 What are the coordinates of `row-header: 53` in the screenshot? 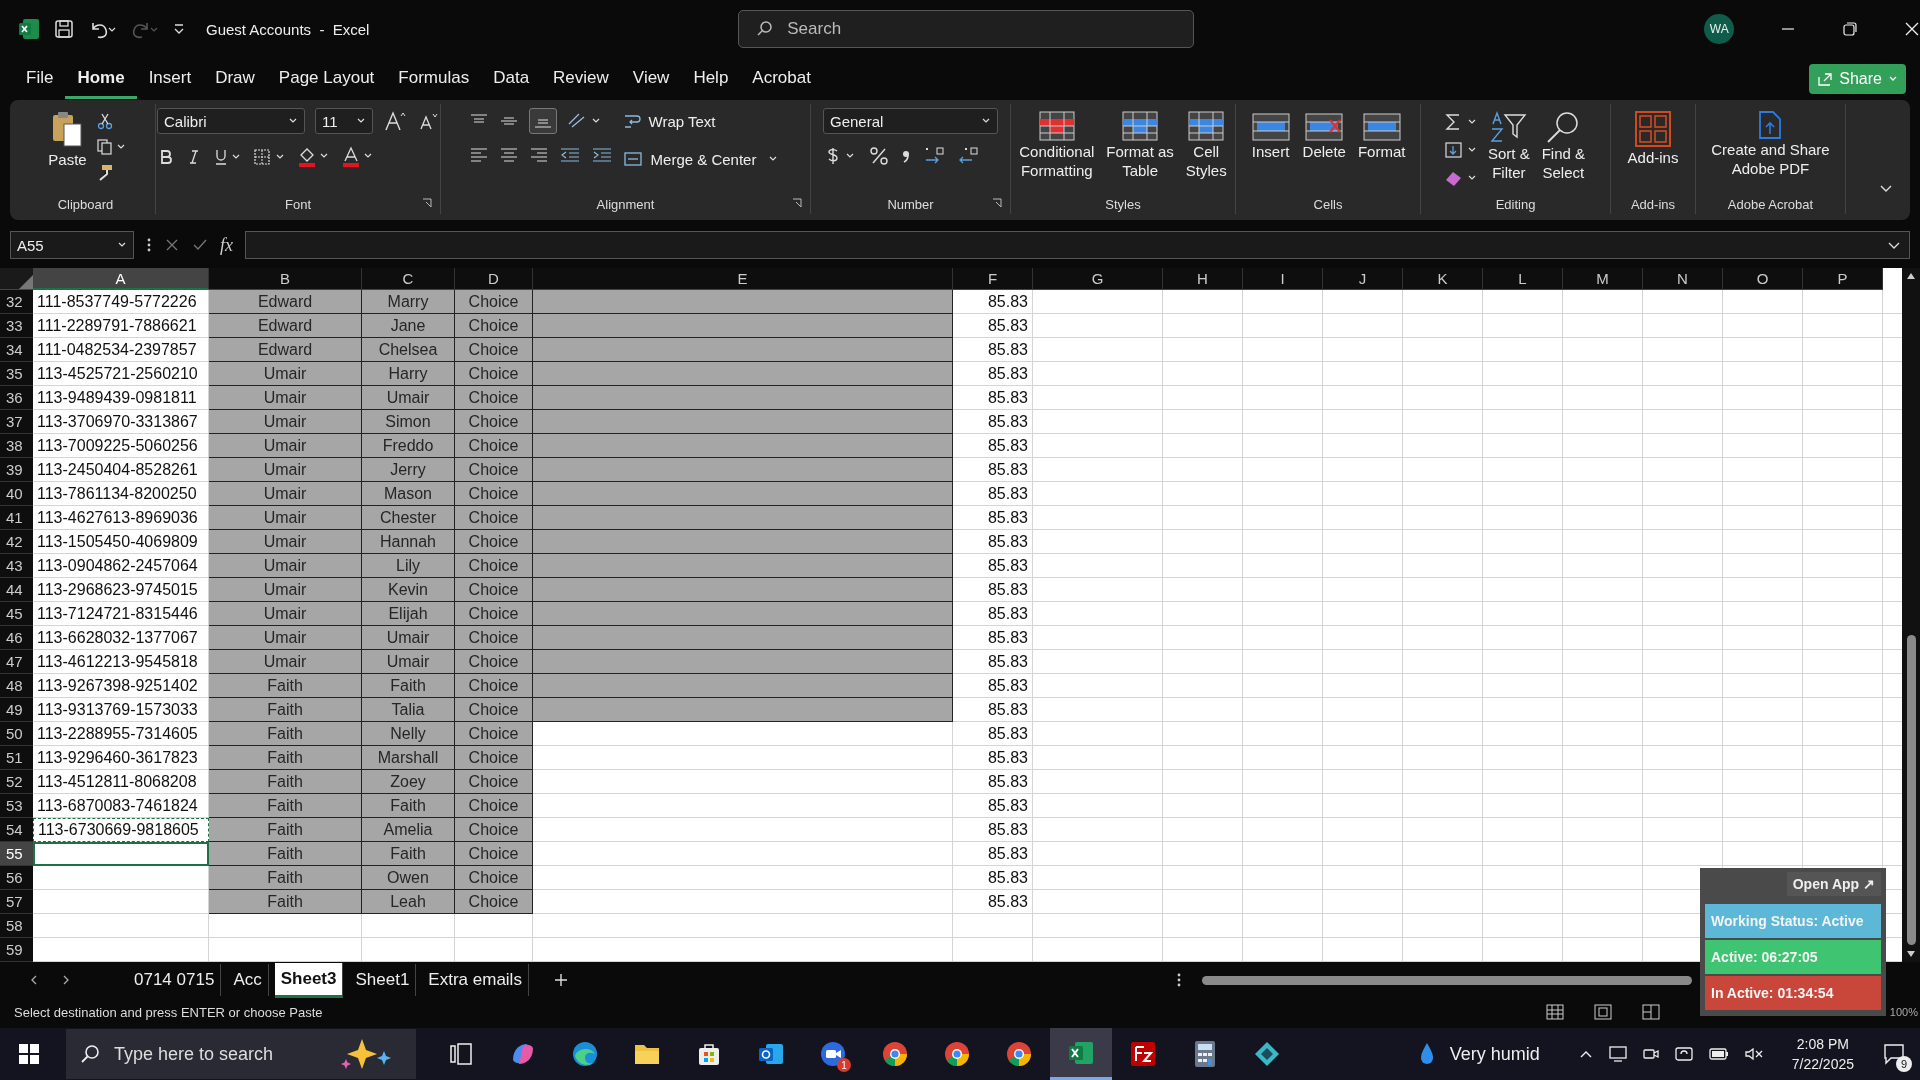 It's located at (16, 806).